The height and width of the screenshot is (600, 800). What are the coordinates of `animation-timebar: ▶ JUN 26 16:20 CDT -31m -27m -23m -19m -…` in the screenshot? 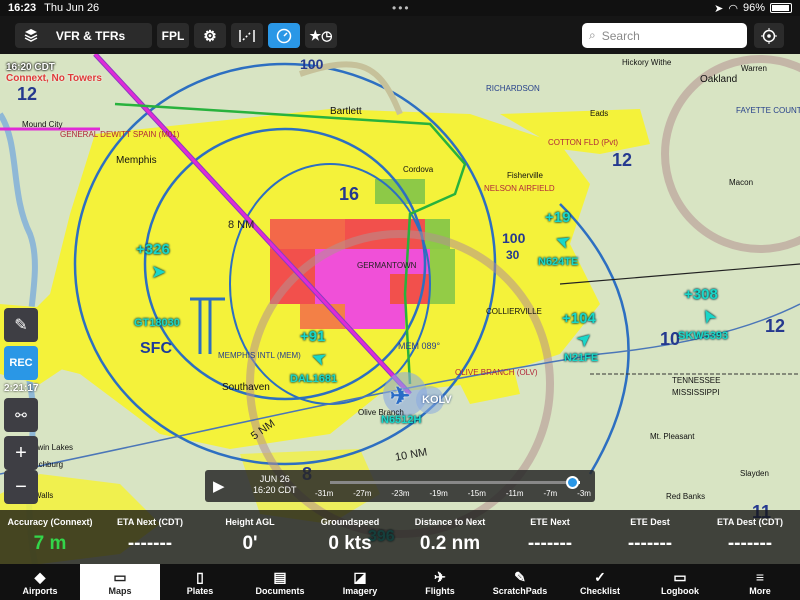 It's located at (400, 486).